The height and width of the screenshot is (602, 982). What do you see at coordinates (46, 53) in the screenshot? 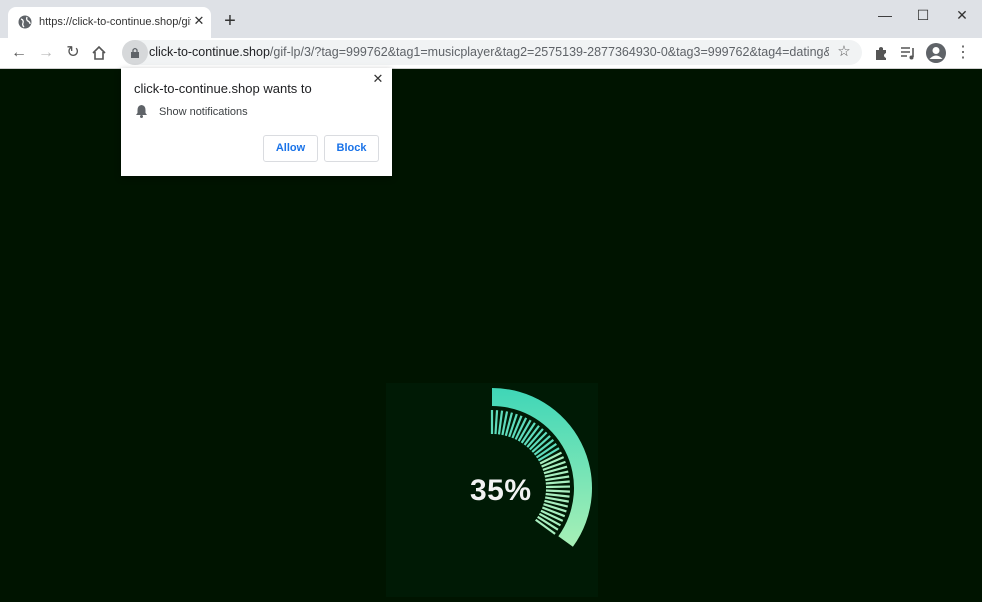
I see `forward-arrow-icon: →` at bounding box center [46, 53].